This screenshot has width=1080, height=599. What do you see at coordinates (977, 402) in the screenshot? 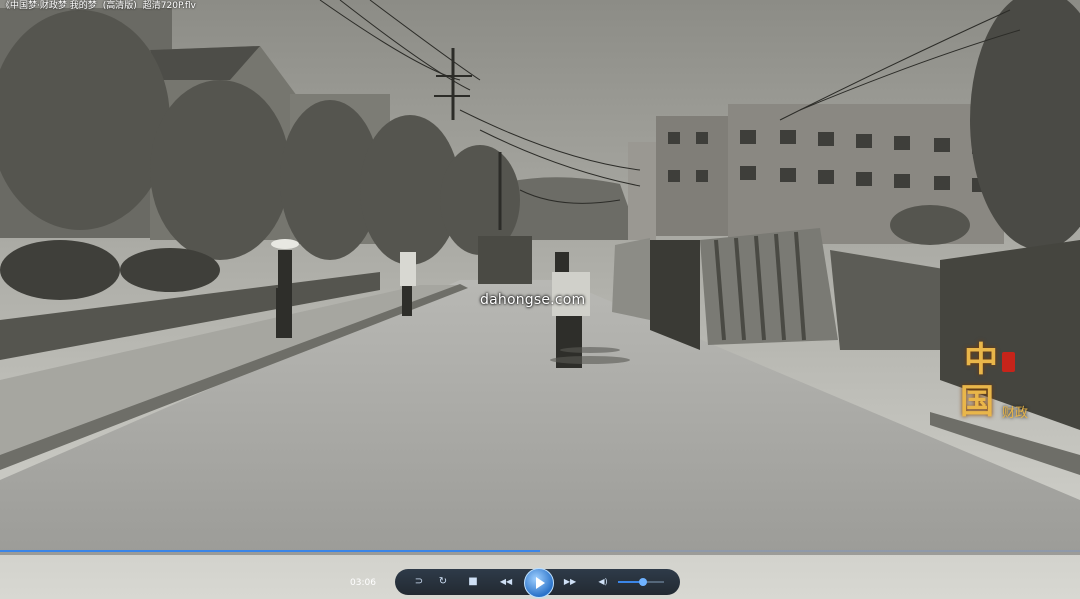
I see `logo-char-2: 国` at bounding box center [977, 402].